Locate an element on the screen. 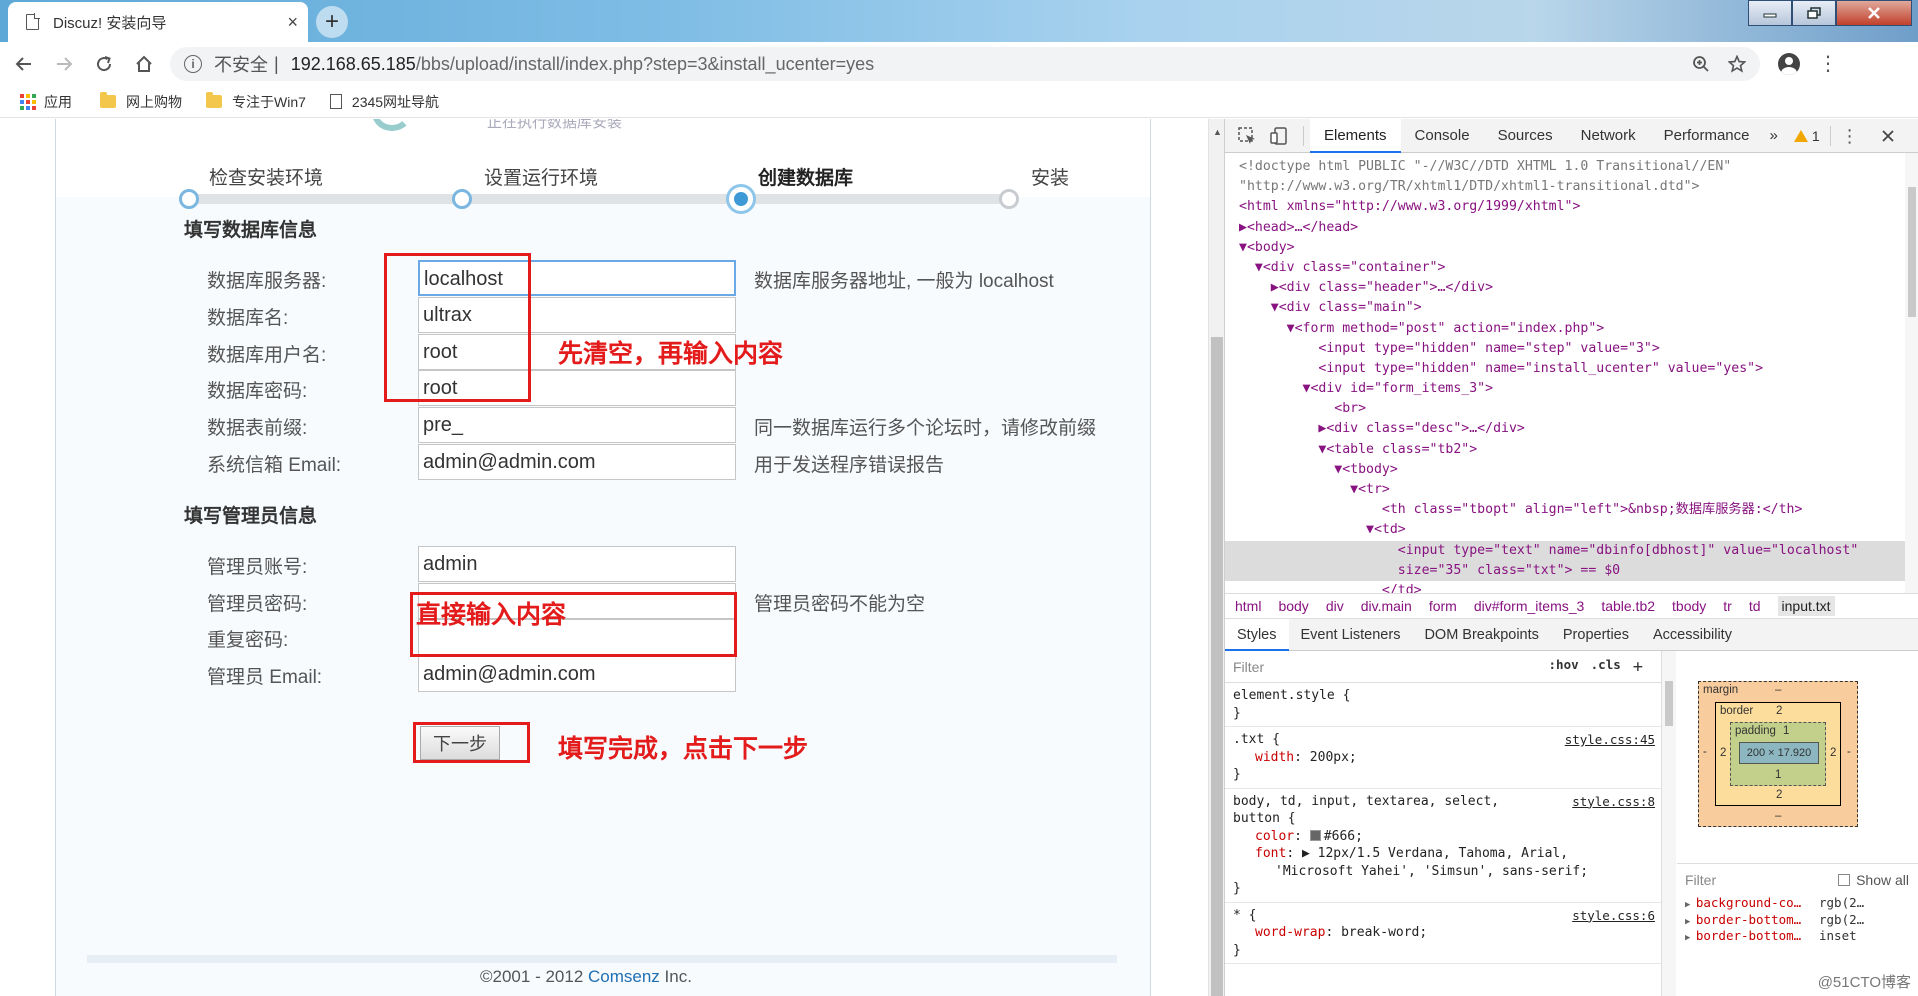 The width and height of the screenshot is (1918, 996). bookmark-2345: 2345网址导航 is located at coordinates (384, 102).